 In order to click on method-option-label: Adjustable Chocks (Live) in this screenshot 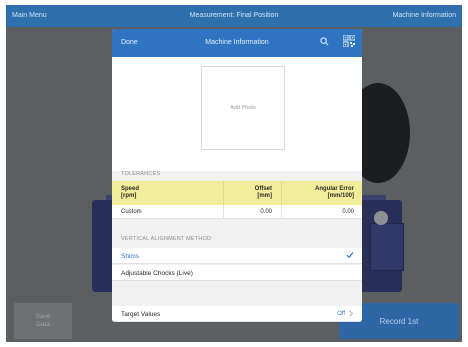, I will do `click(157, 273)`.